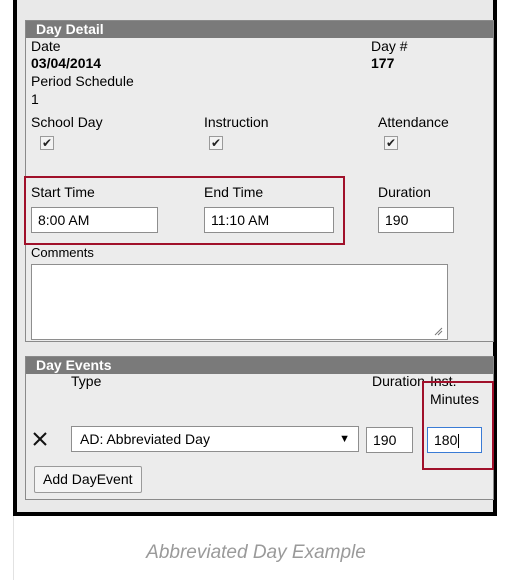  I want to click on event-duration-input: 190, so click(389, 440).